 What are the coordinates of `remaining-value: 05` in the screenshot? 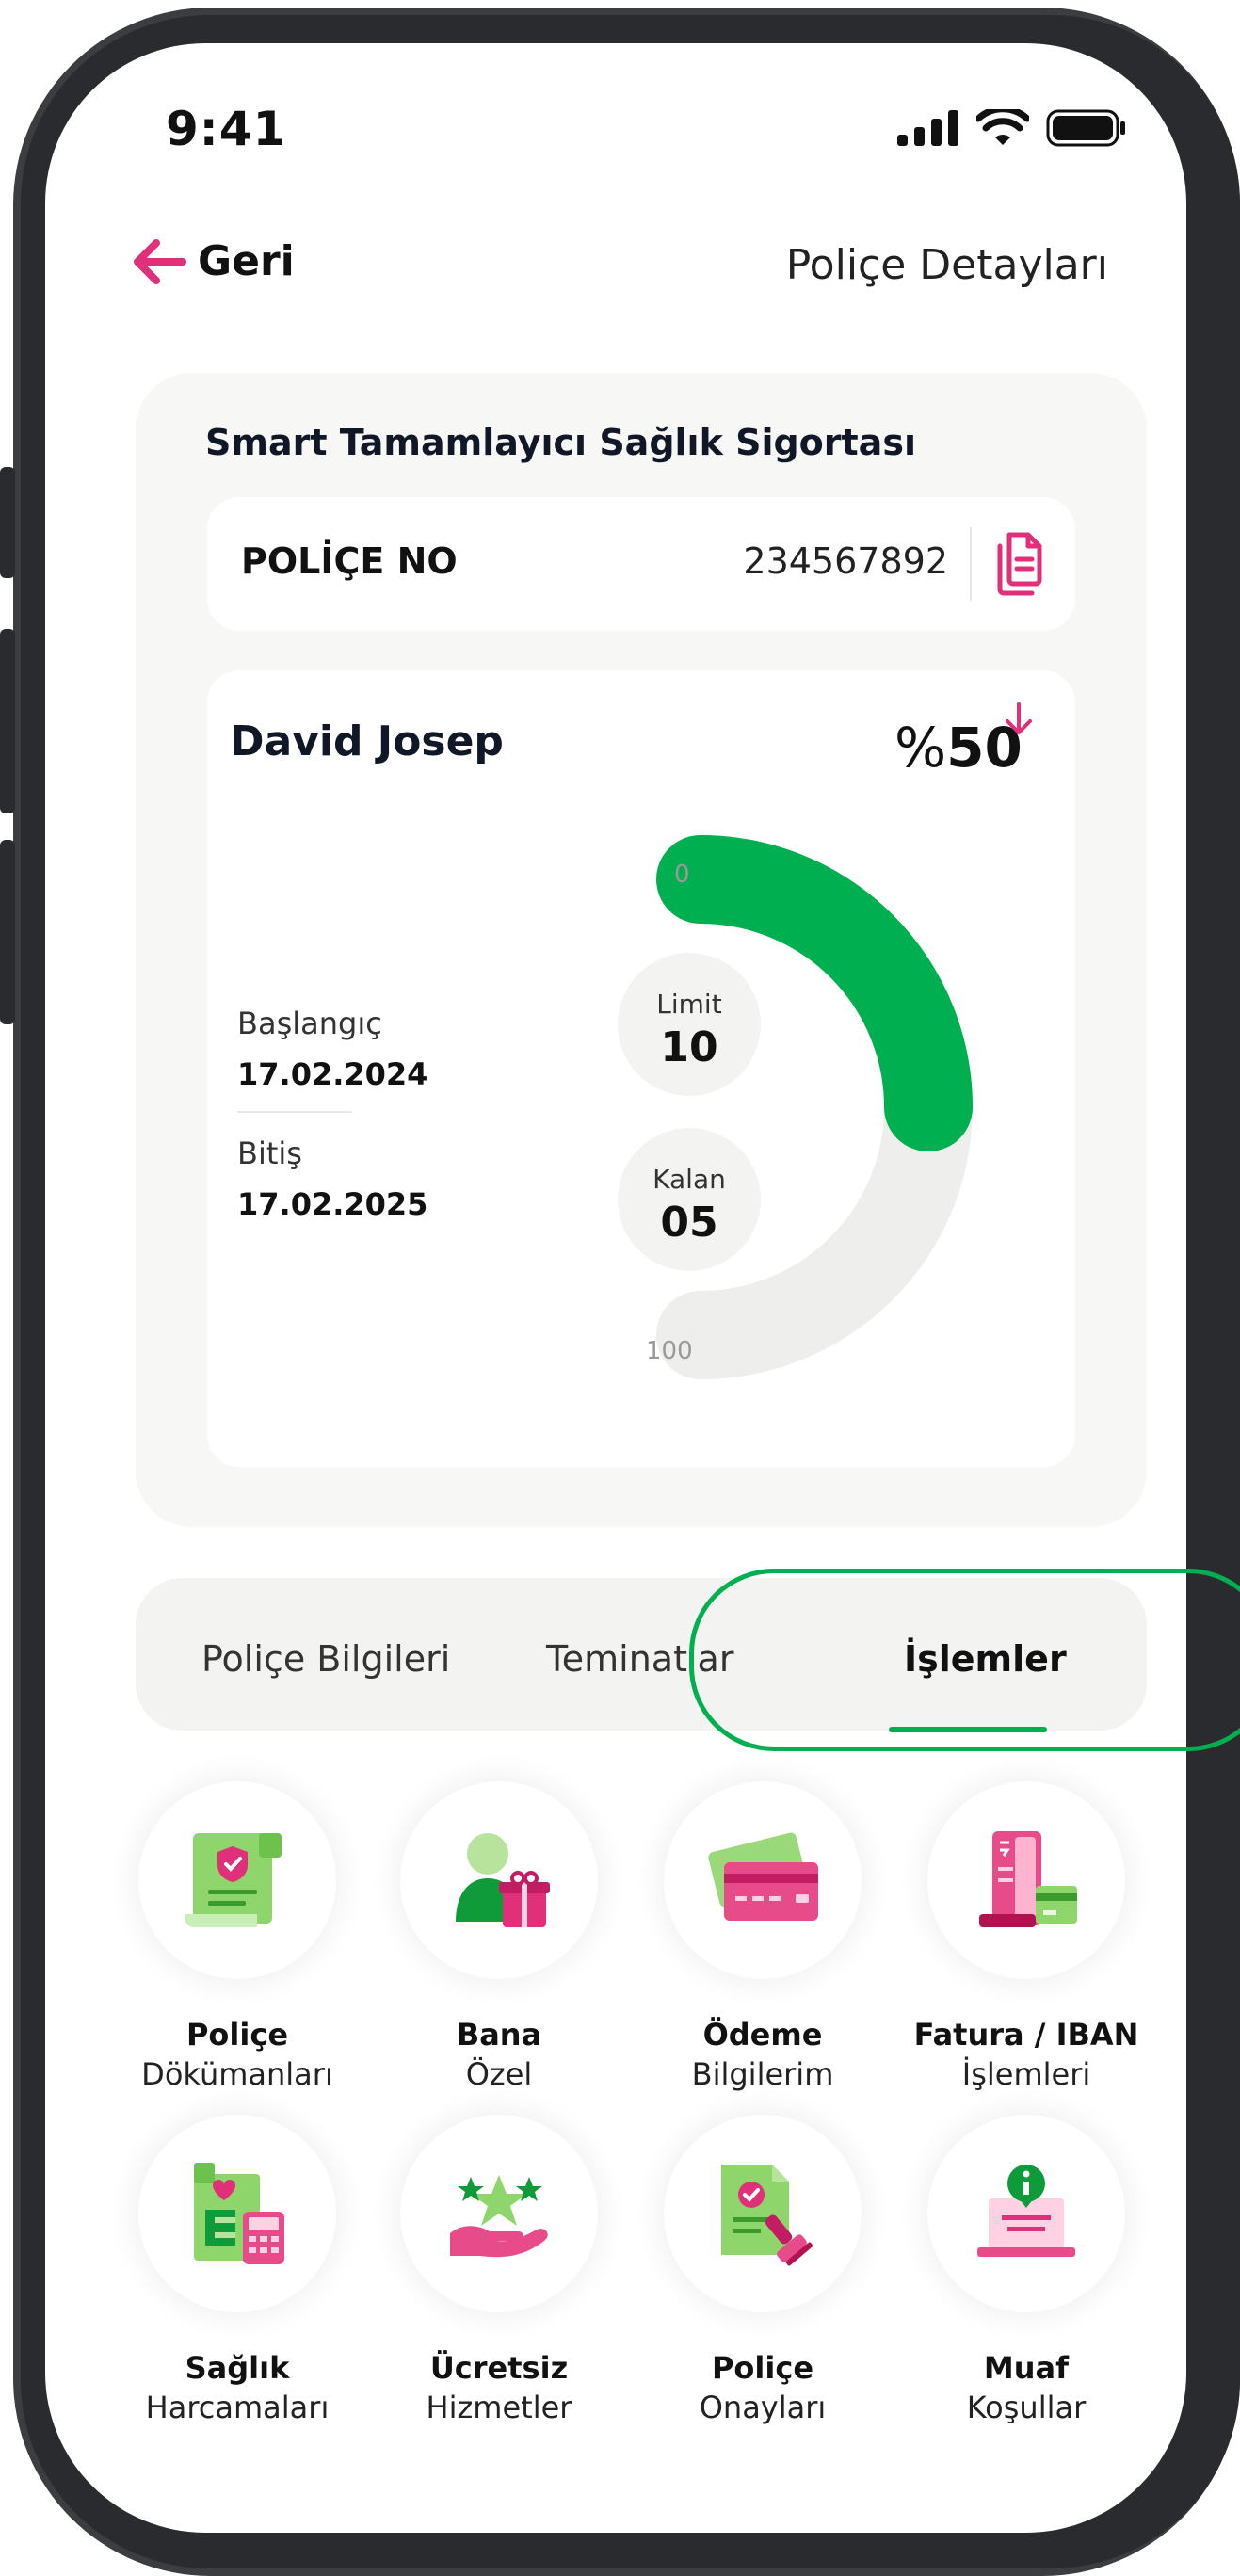 It's located at (689, 1223).